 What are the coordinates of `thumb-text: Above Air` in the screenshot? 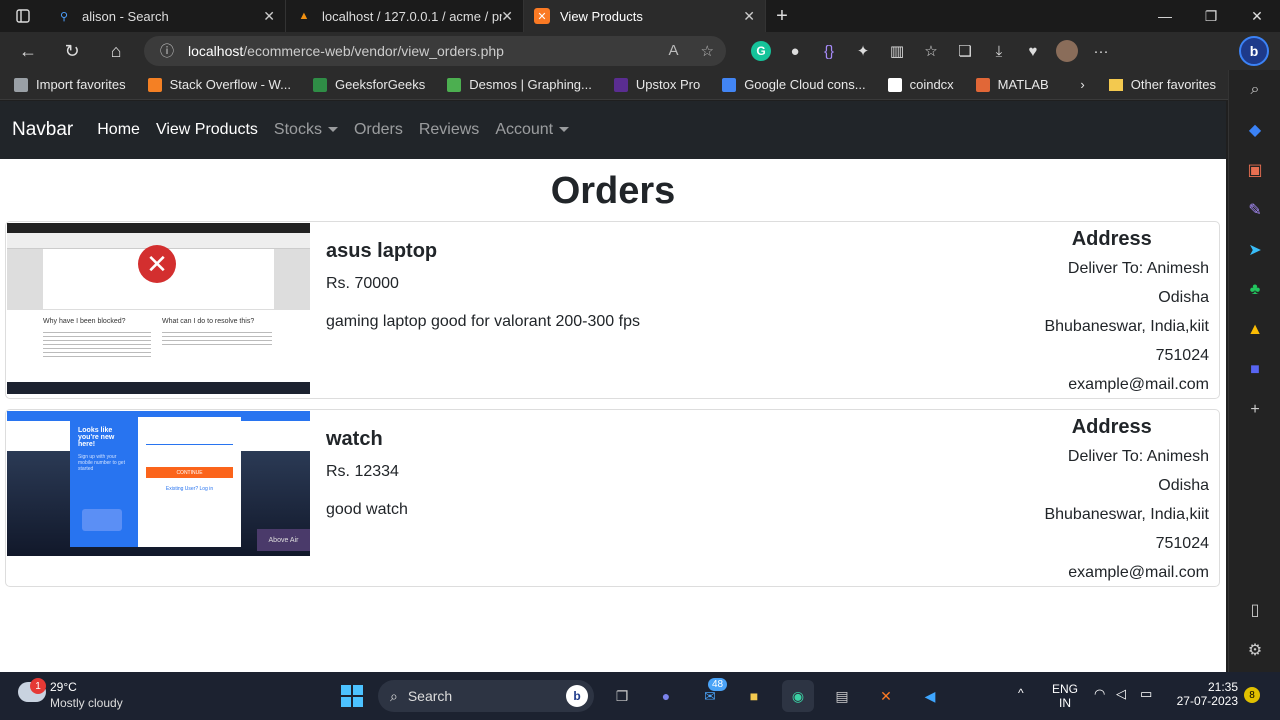 It's located at (283, 540).